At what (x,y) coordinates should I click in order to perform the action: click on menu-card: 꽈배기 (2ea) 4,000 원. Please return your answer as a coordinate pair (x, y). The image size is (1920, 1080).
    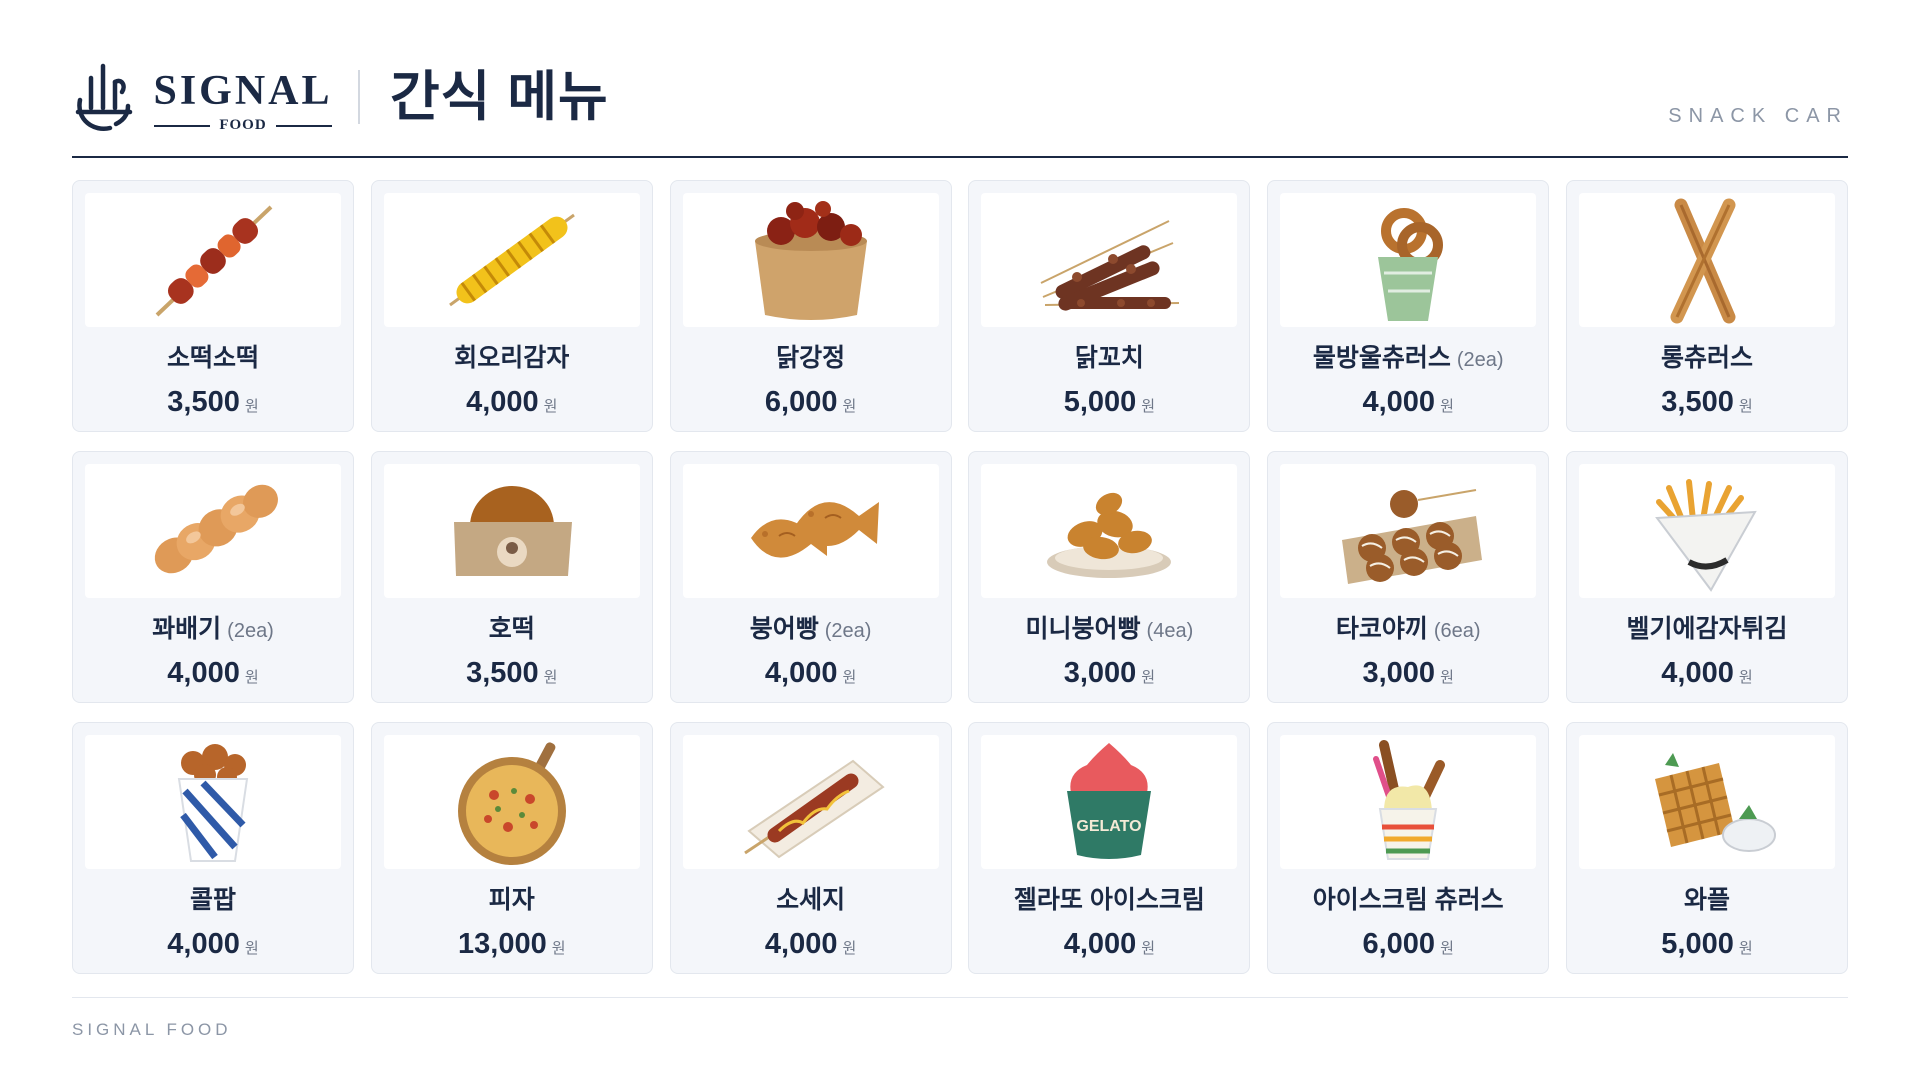
    Looking at the image, I should click on (213, 577).